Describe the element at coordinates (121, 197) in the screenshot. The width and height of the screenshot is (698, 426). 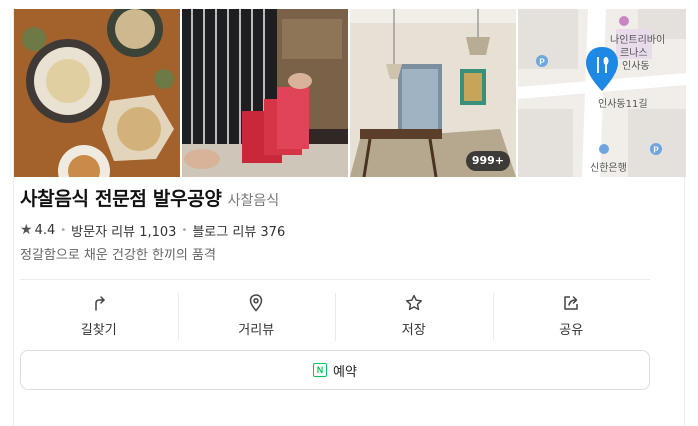
I see `place-name: 사찰음식 전문점 발우공양` at that location.